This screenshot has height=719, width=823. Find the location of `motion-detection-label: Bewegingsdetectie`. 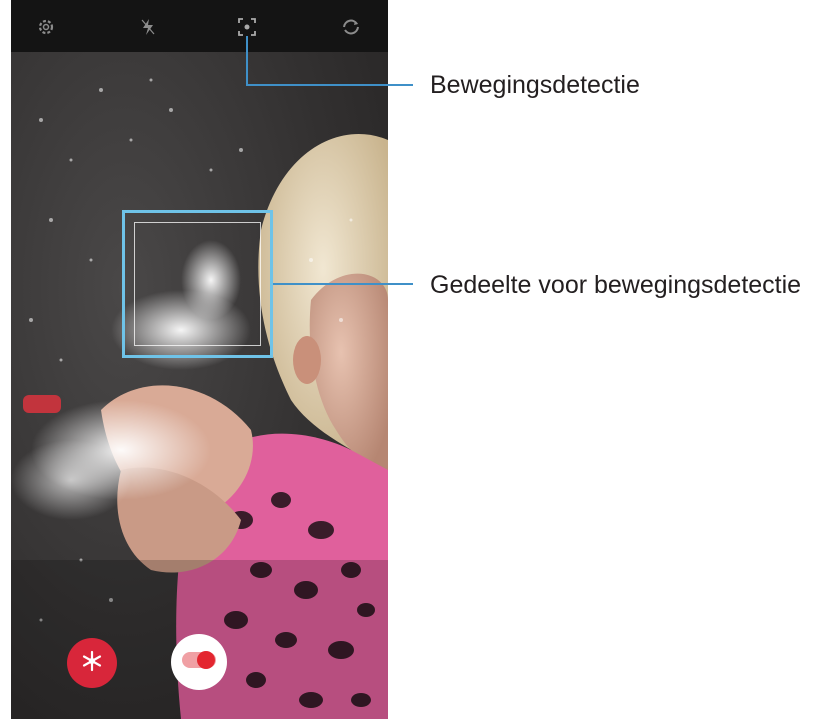

motion-detection-label: Bewegingsdetectie is located at coordinates (535, 85).